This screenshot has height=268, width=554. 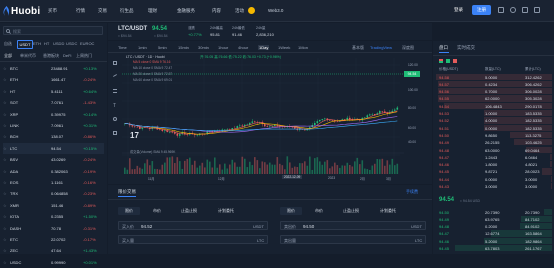 What do you see at coordinates (492, 142) in the screenshot?
I see `ask-row: 94.4926.2155103.4625` at bounding box center [492, 142].